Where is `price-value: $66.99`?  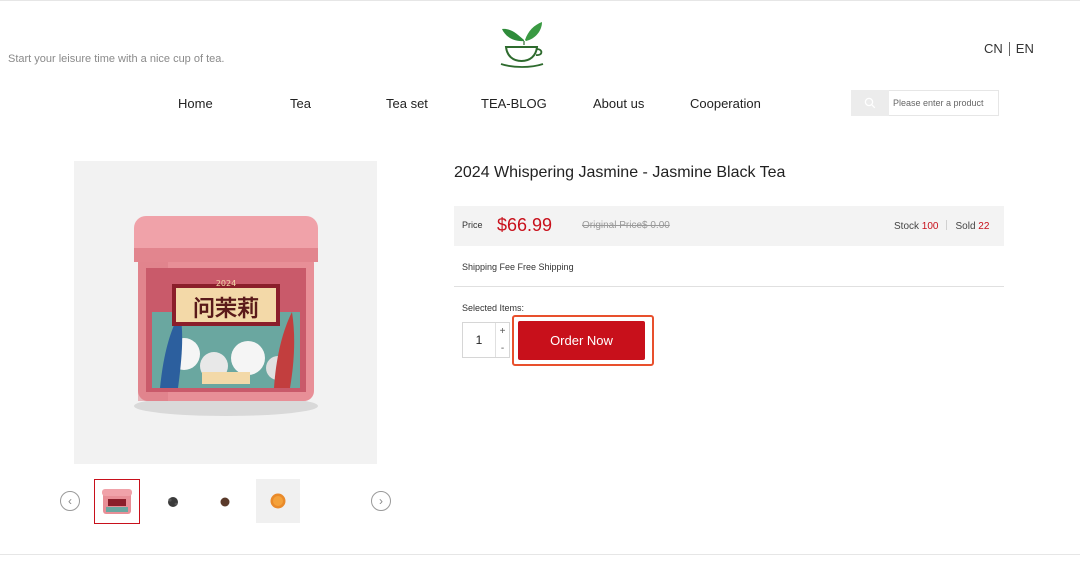 price-value: $66.99 is located at coordinates (525, 225).